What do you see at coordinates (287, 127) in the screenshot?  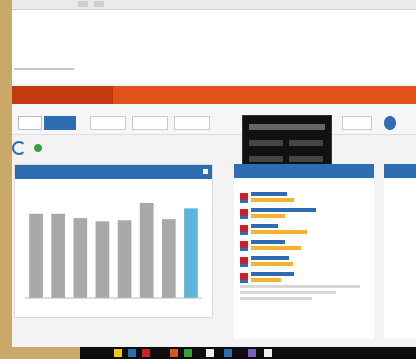 I see `dropdown-header` at bounding box center [287, 127].